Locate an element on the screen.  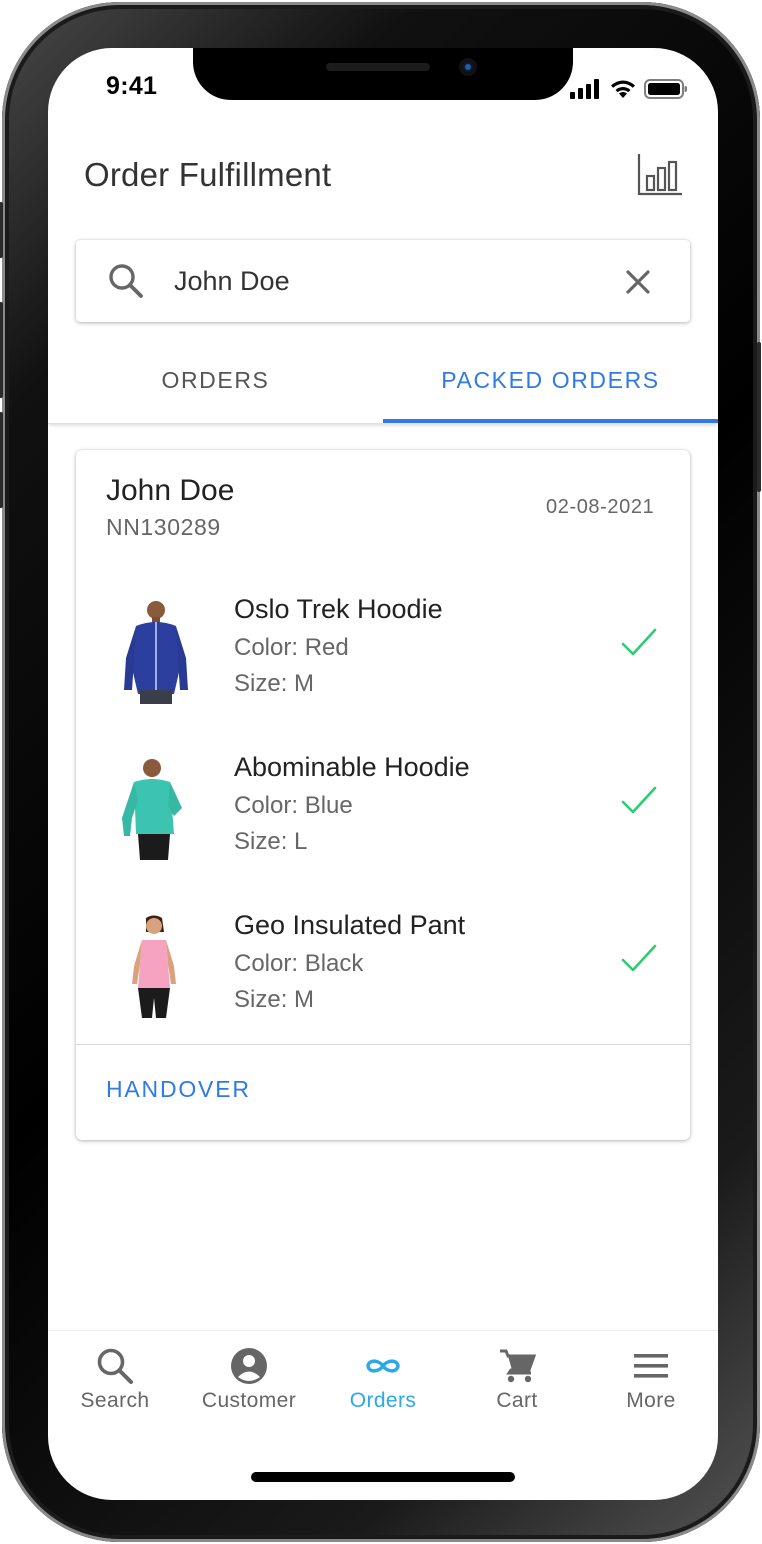
nav-label: Customer is located at coordinates (249, 1400).